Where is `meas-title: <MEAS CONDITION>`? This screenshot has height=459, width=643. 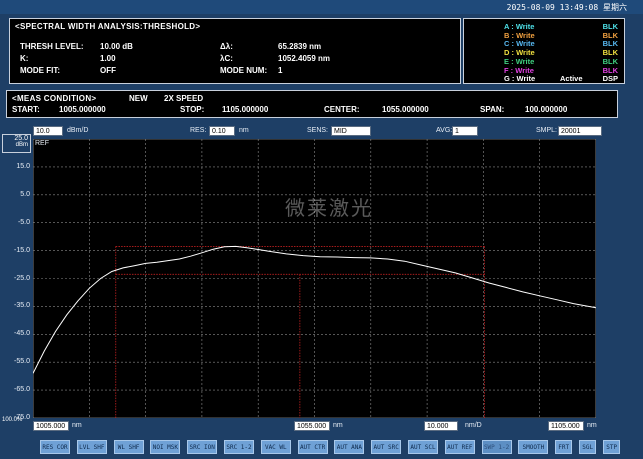 meas-title: <MEAS CONDITION> is located at coordinates (54, 98).